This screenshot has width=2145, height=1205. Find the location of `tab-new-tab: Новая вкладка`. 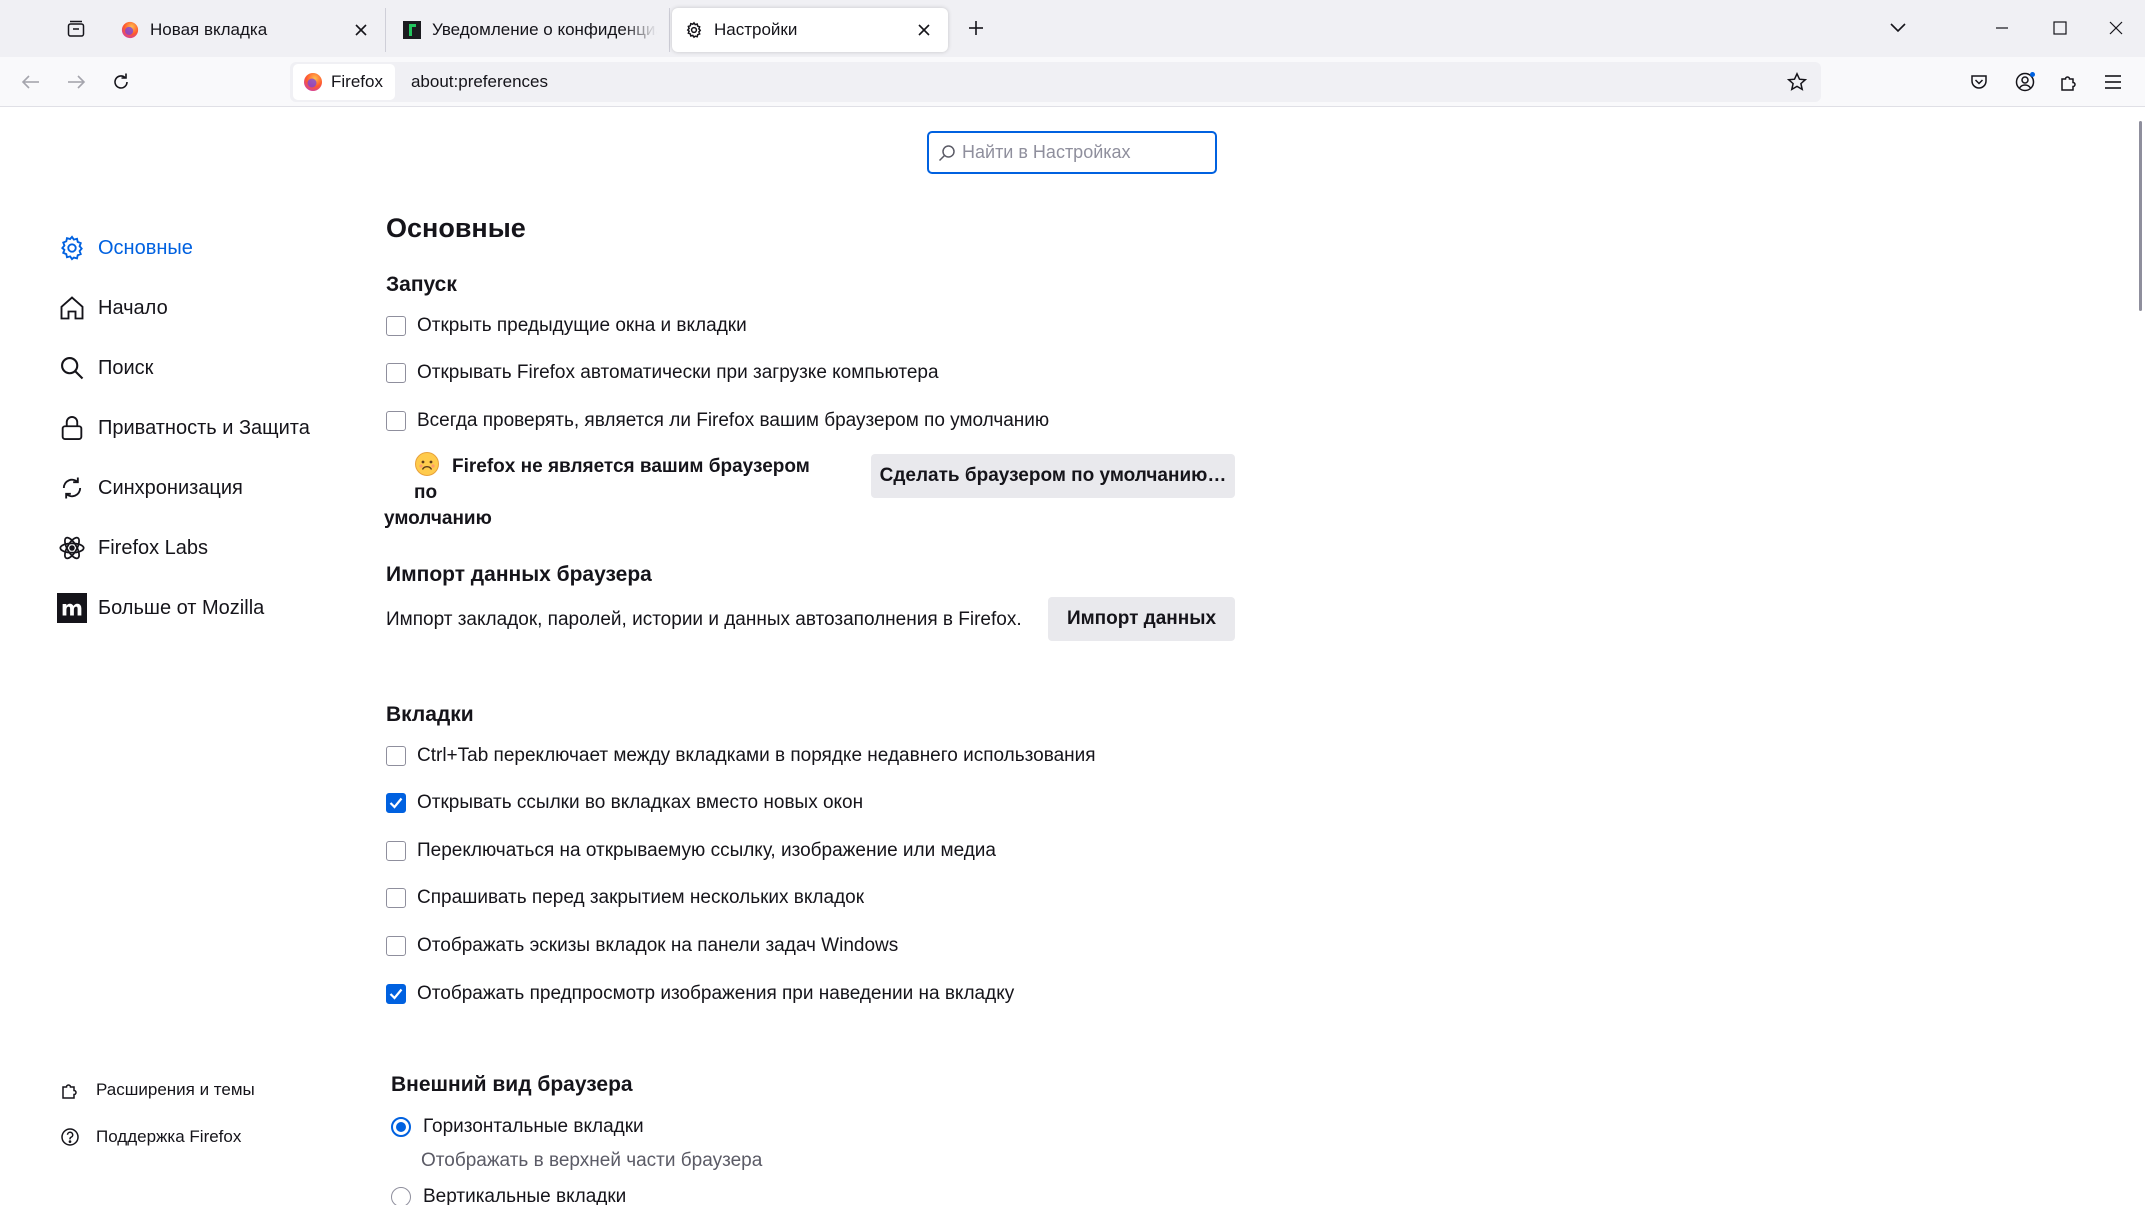

tab-new-tab: Новая вкладка is located at coordinates (247, 30).